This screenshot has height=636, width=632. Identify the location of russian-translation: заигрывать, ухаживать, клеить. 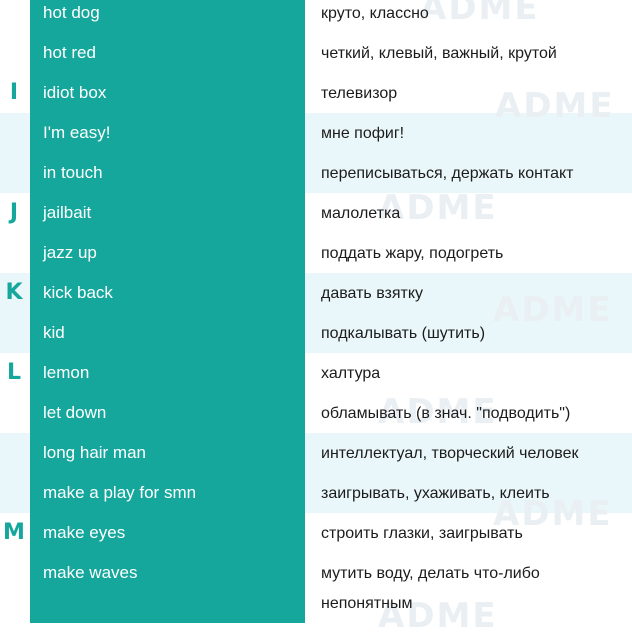
(435, 493).